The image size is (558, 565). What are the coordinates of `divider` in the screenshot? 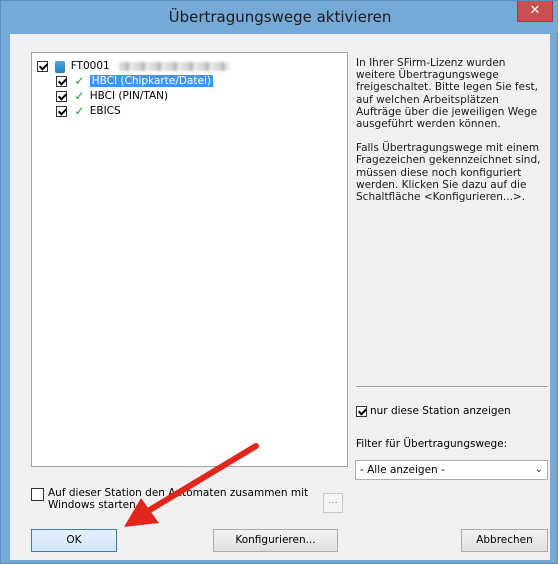 It's located at (452, 387).